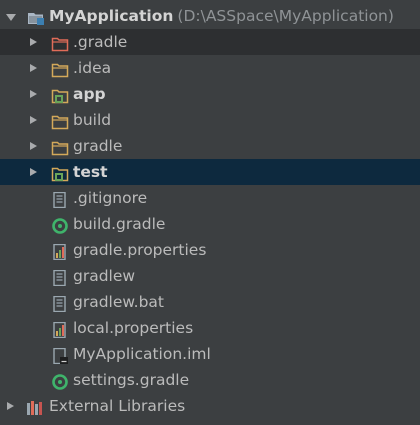 The image size is (420, 425). Describe the element at coordinates (140, 250) in the screenshot. I see `tree-item-label: gradle.properties` at that location.